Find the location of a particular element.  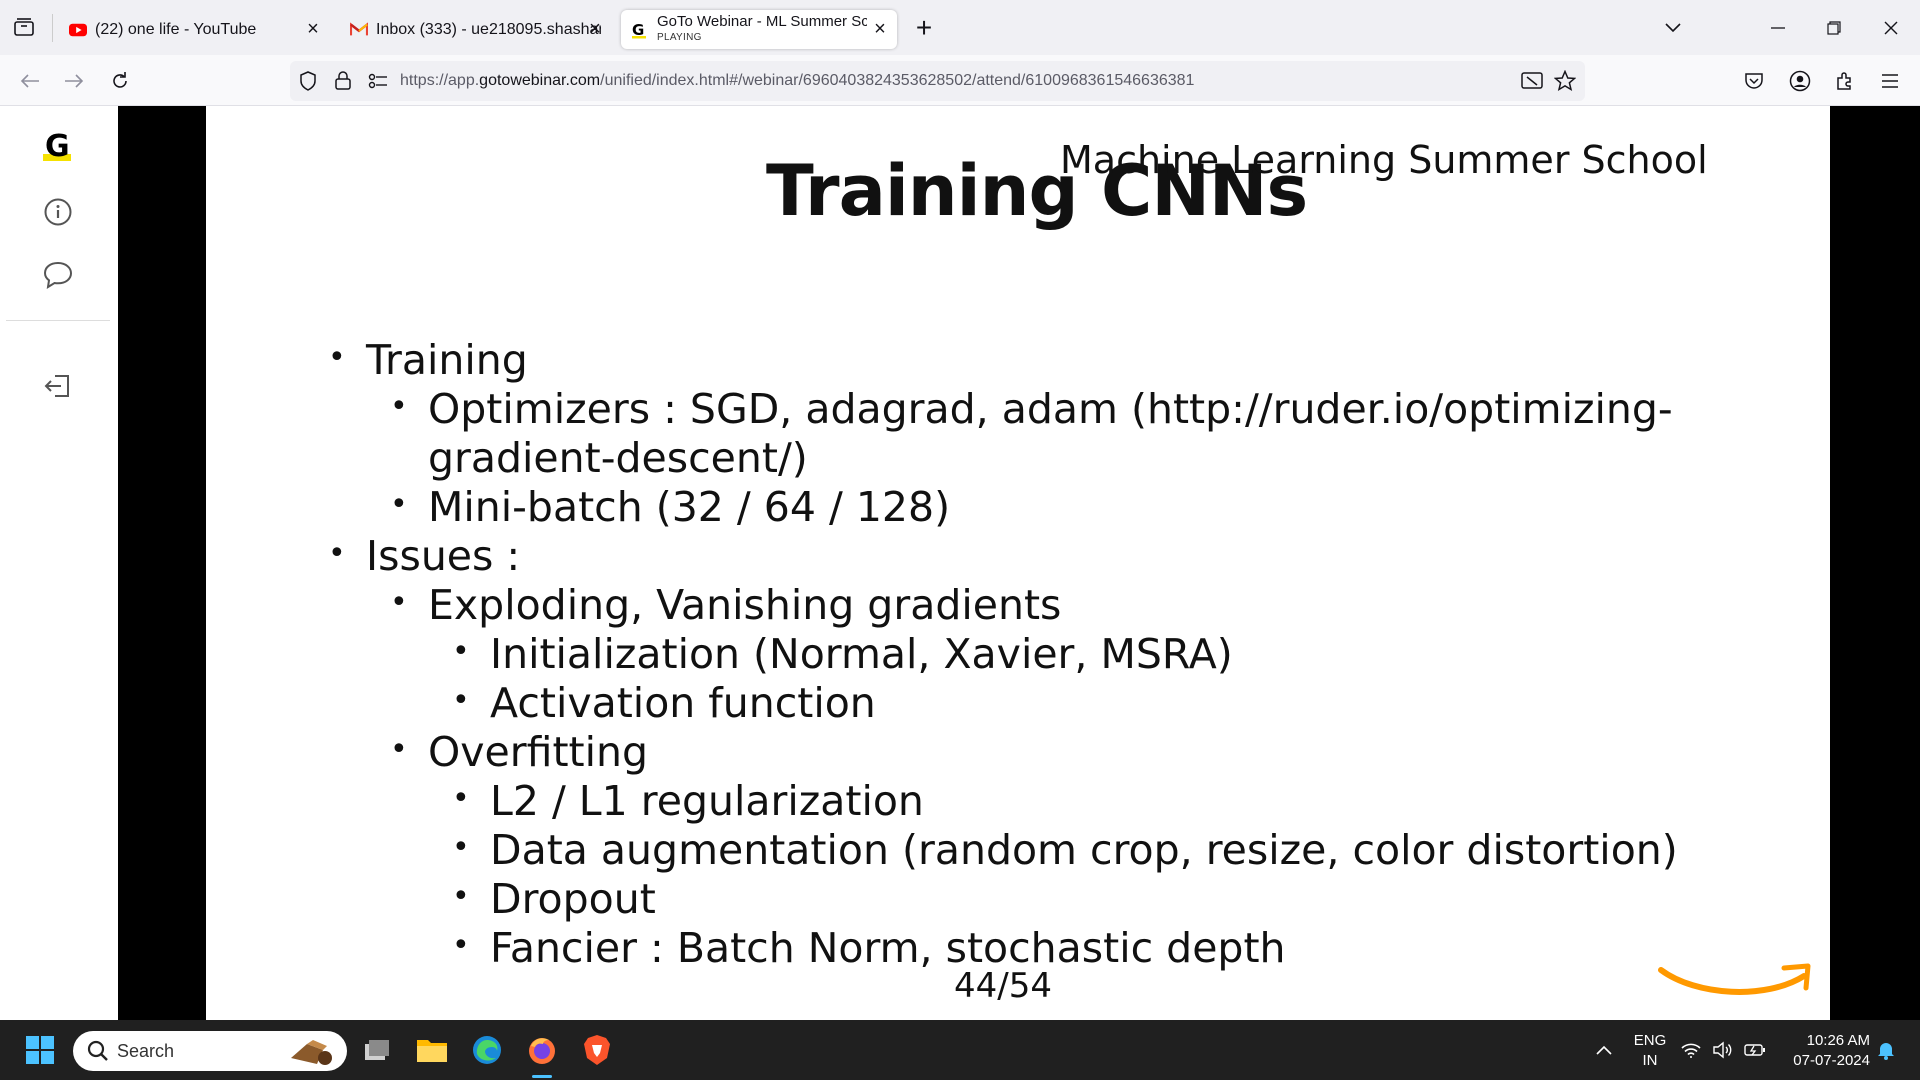

youtube-icon is located at coordinates (78, 30).